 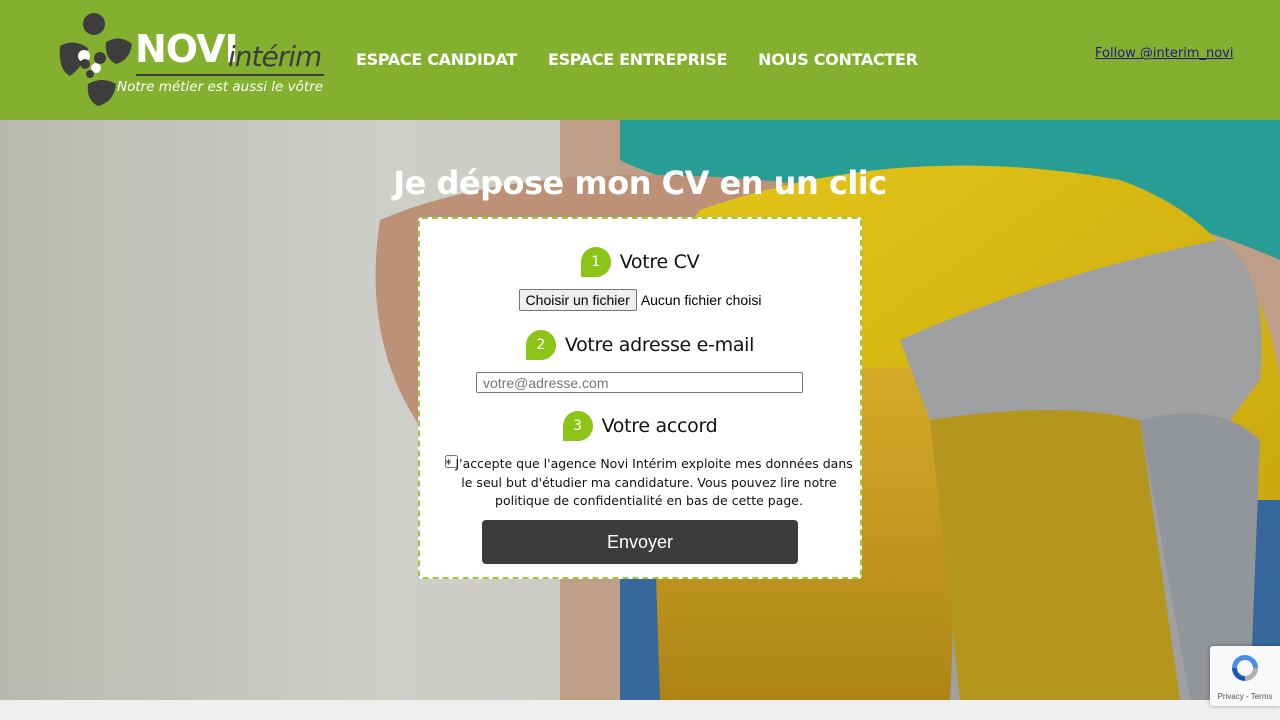 I want to click on step-1-label: Votre CV, so click(x=659, y=262).